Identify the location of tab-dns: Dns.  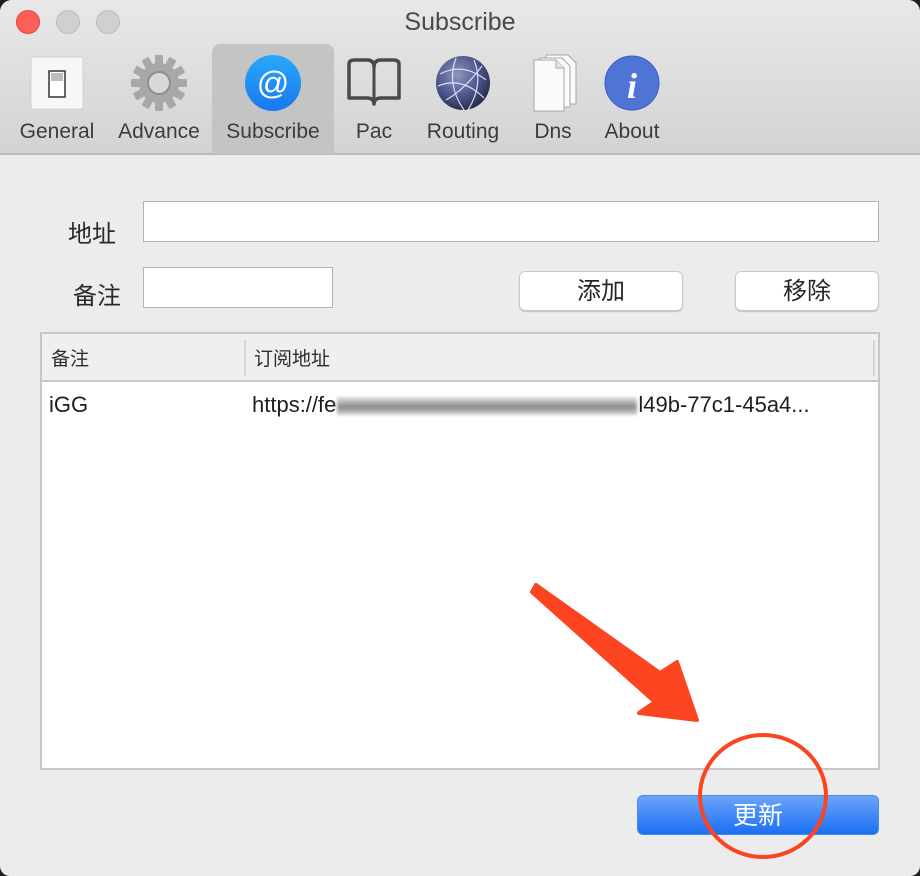
(553, 99).